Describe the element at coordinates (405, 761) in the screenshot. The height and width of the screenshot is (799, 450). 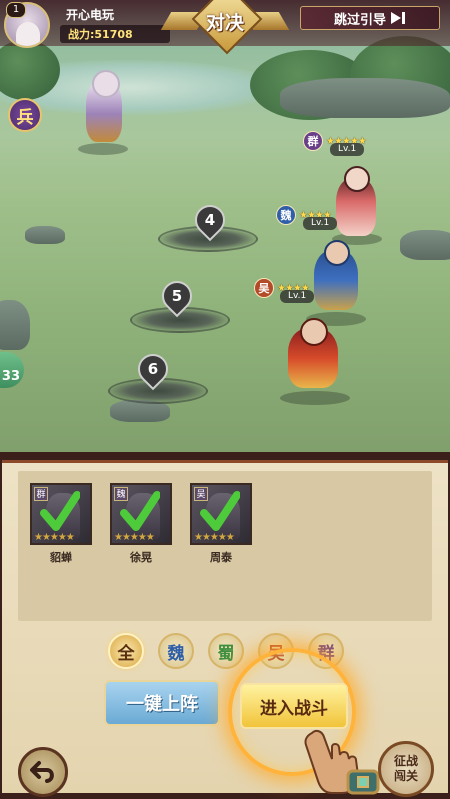
I see `conquer-label-1: 征战` at that location.